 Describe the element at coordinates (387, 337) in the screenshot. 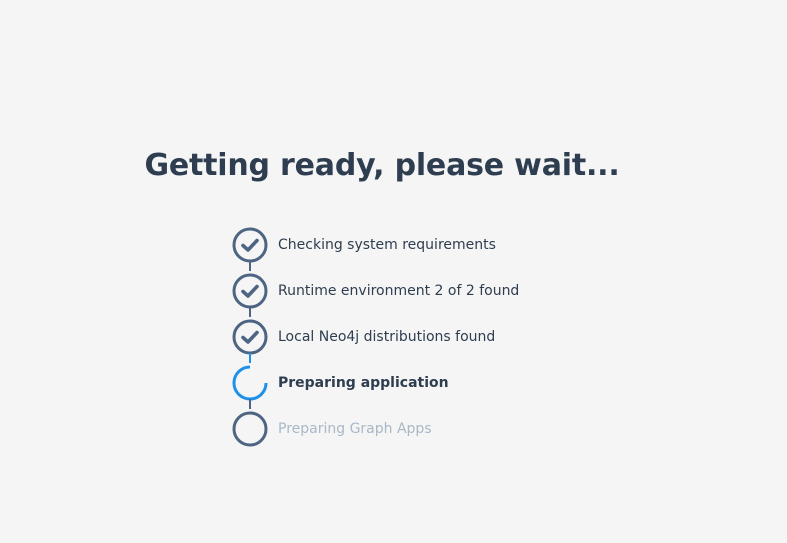

I see `step-label: Local Neo4j distributions found` at that location.